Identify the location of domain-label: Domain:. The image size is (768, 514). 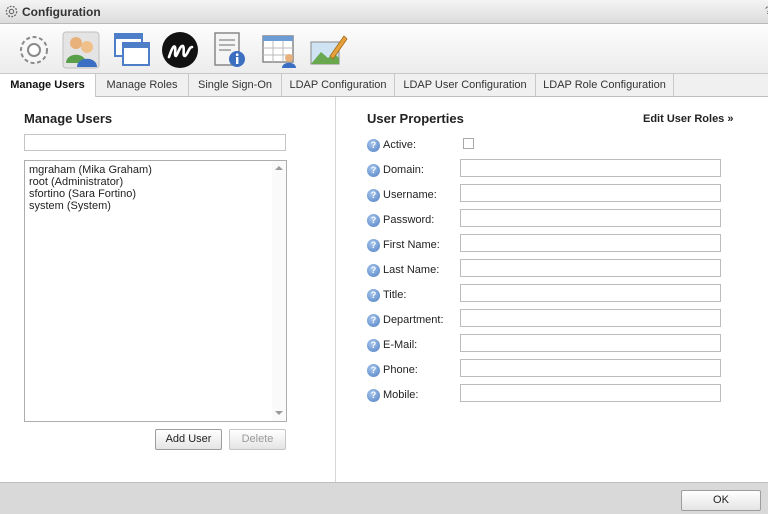
(403, 170).